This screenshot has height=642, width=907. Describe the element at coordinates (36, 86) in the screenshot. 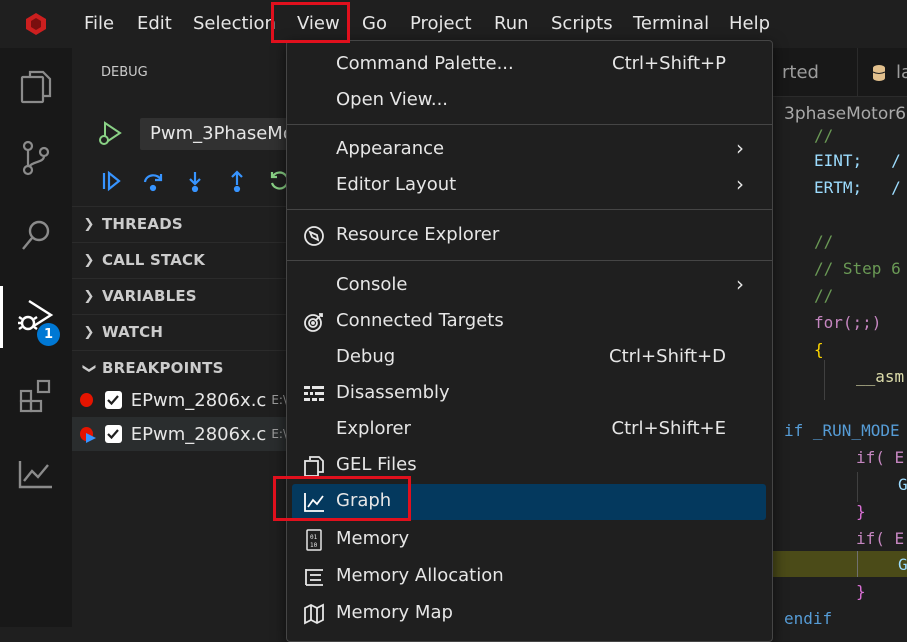

I see `explorer-icon` at that location.